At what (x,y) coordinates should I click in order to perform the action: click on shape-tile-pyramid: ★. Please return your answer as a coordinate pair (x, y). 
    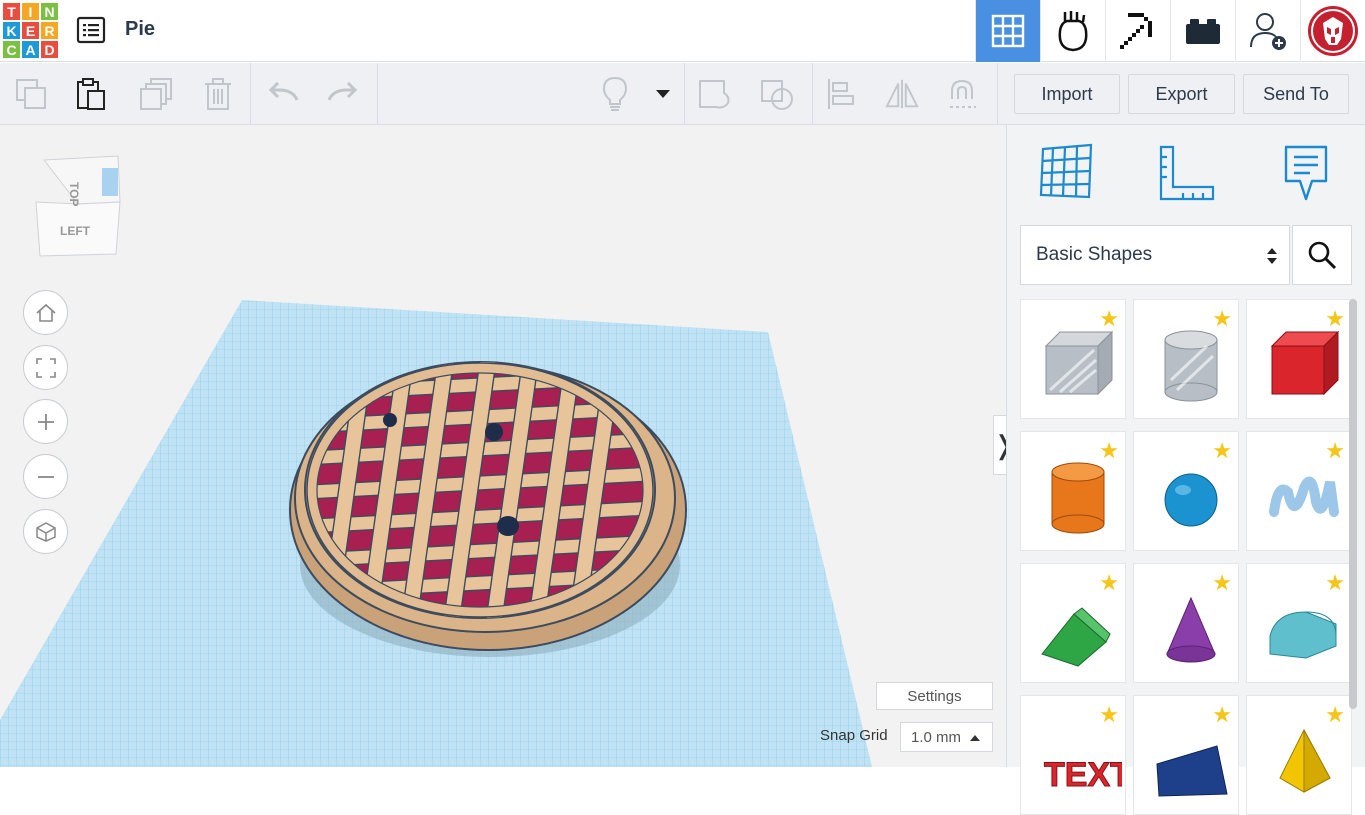
    Looking at the image, I should click on (1299, 755).